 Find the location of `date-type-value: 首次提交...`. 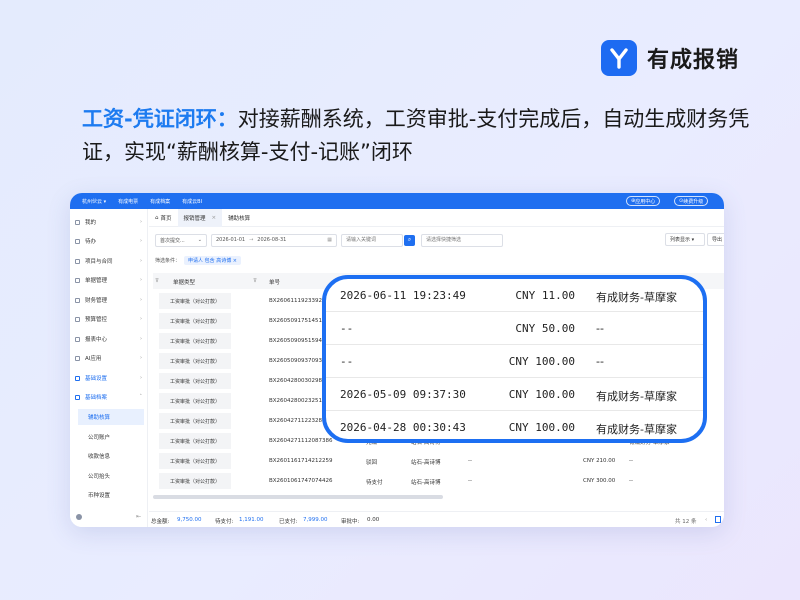

date-type-value: 首次提交... is located at coordinates (172, 240).